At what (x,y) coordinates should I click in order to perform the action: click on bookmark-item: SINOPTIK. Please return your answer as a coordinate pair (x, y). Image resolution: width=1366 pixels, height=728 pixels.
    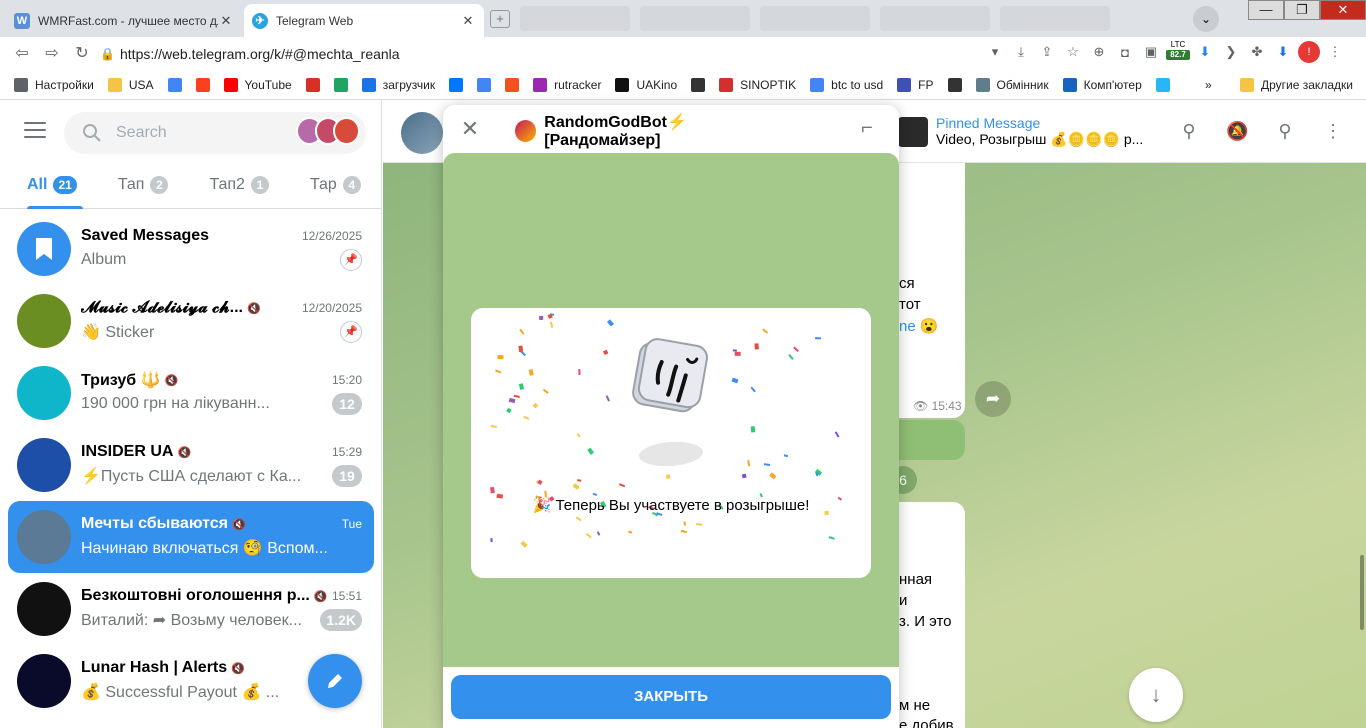
    Looking at the image, I should click on (757, 85).